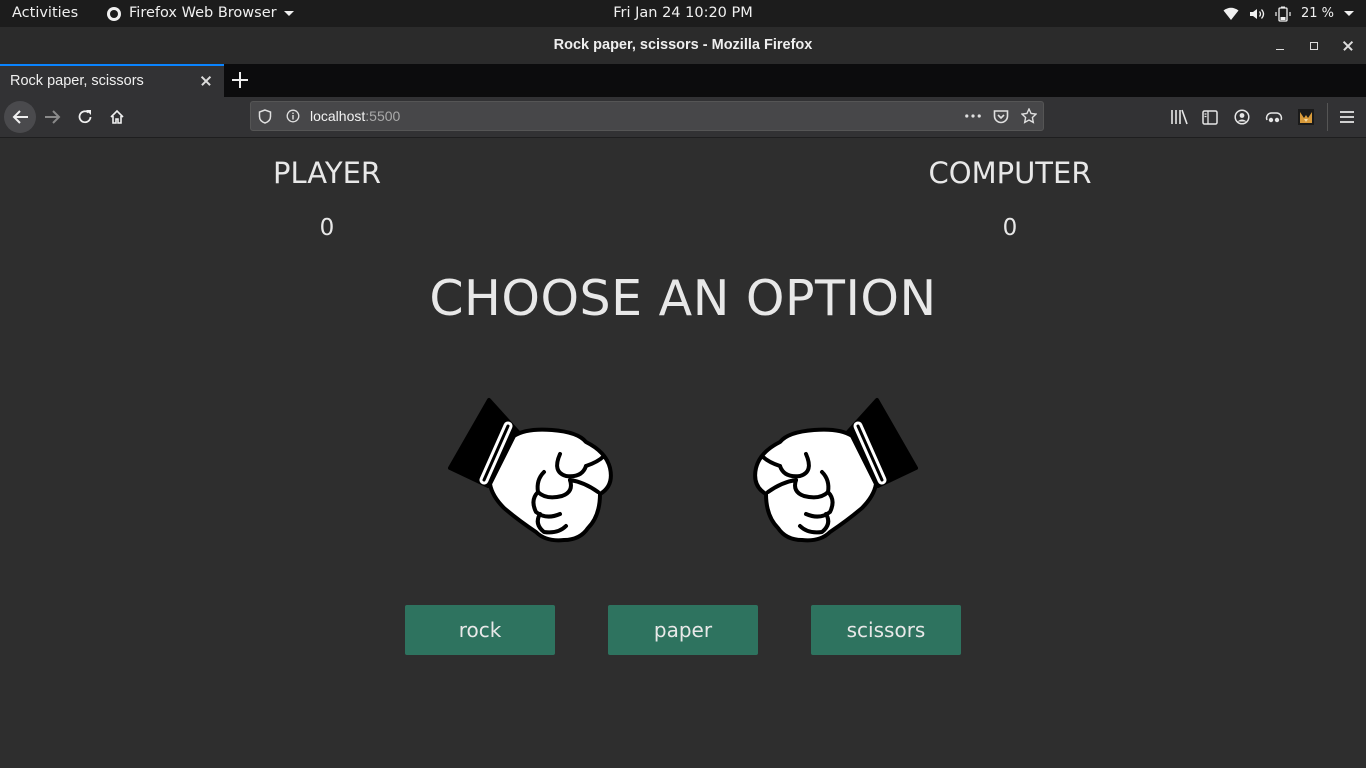 This screenshot has height=768, width=1366. I want to click on player-label: PLAYER, so click(327, 173).